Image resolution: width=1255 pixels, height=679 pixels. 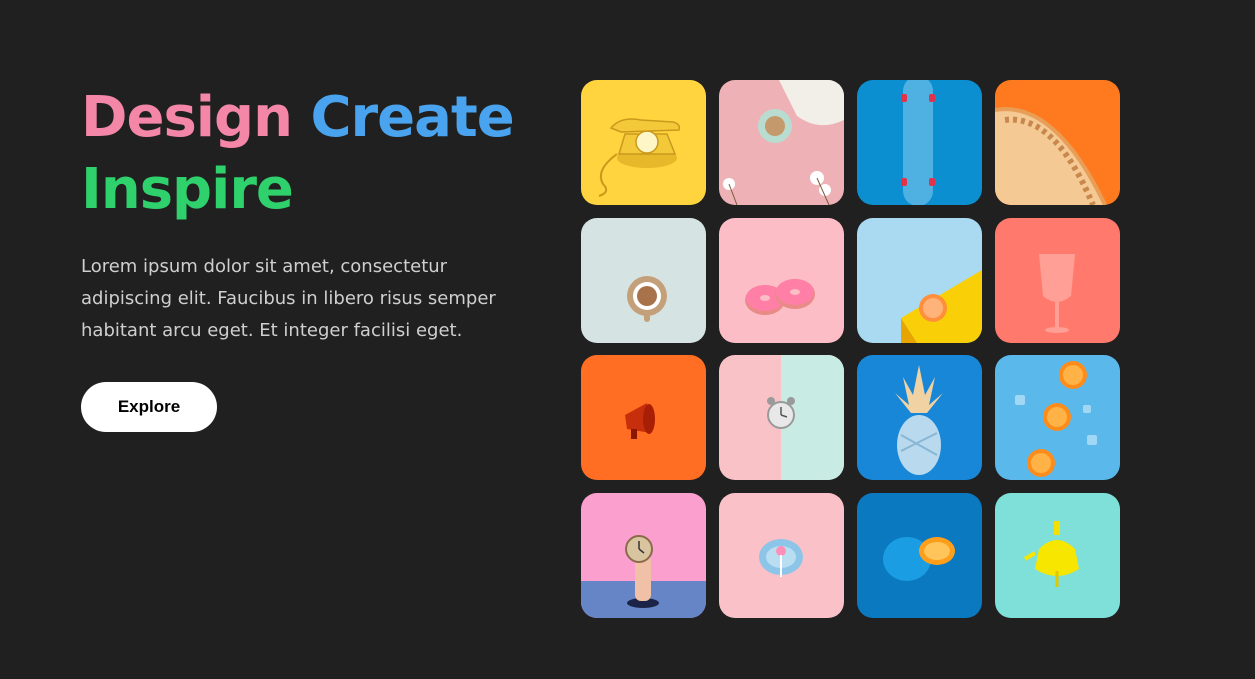 I want to click on orange-chair-detail-icon, so click(x=1057, y=142).